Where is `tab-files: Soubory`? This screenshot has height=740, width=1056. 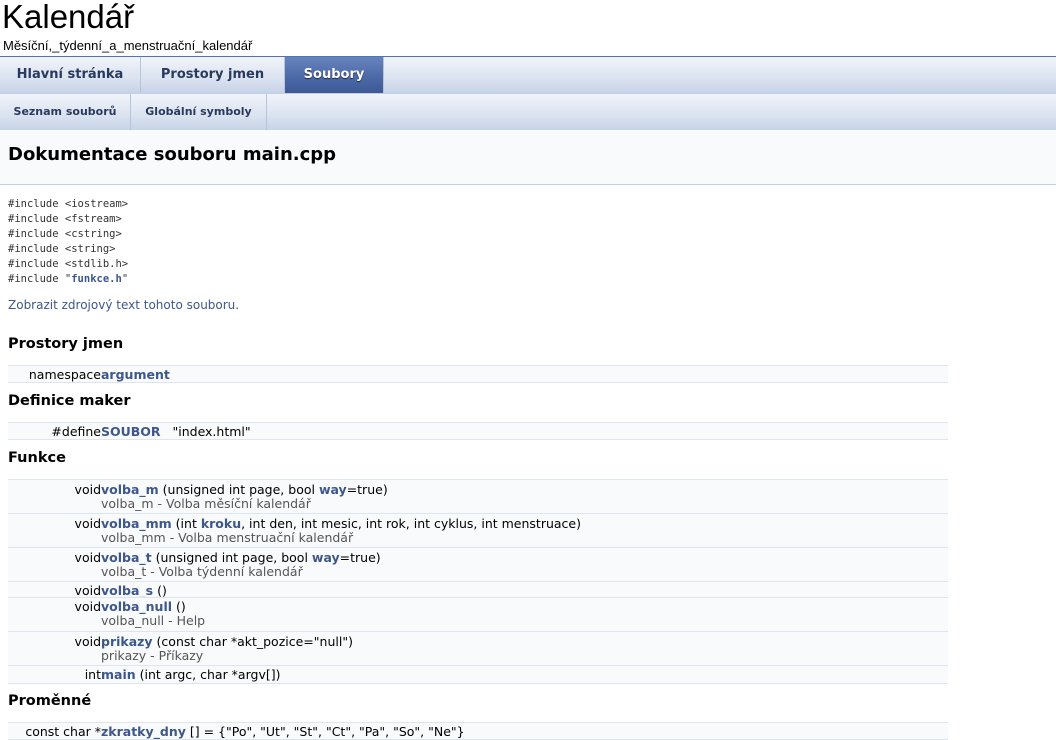
tab-files: Soubory is located at coordinates (334, 75).